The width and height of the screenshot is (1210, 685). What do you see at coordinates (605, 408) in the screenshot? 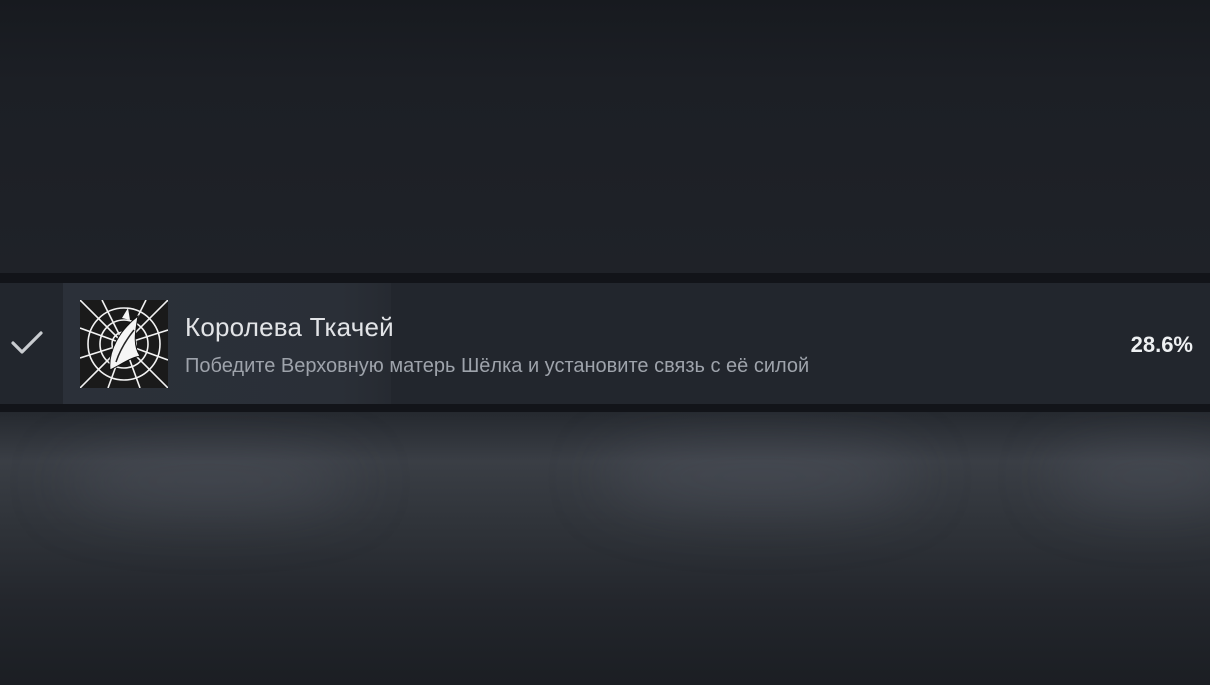
I see `row-separator-bottom` at bounding box center [605, 408].